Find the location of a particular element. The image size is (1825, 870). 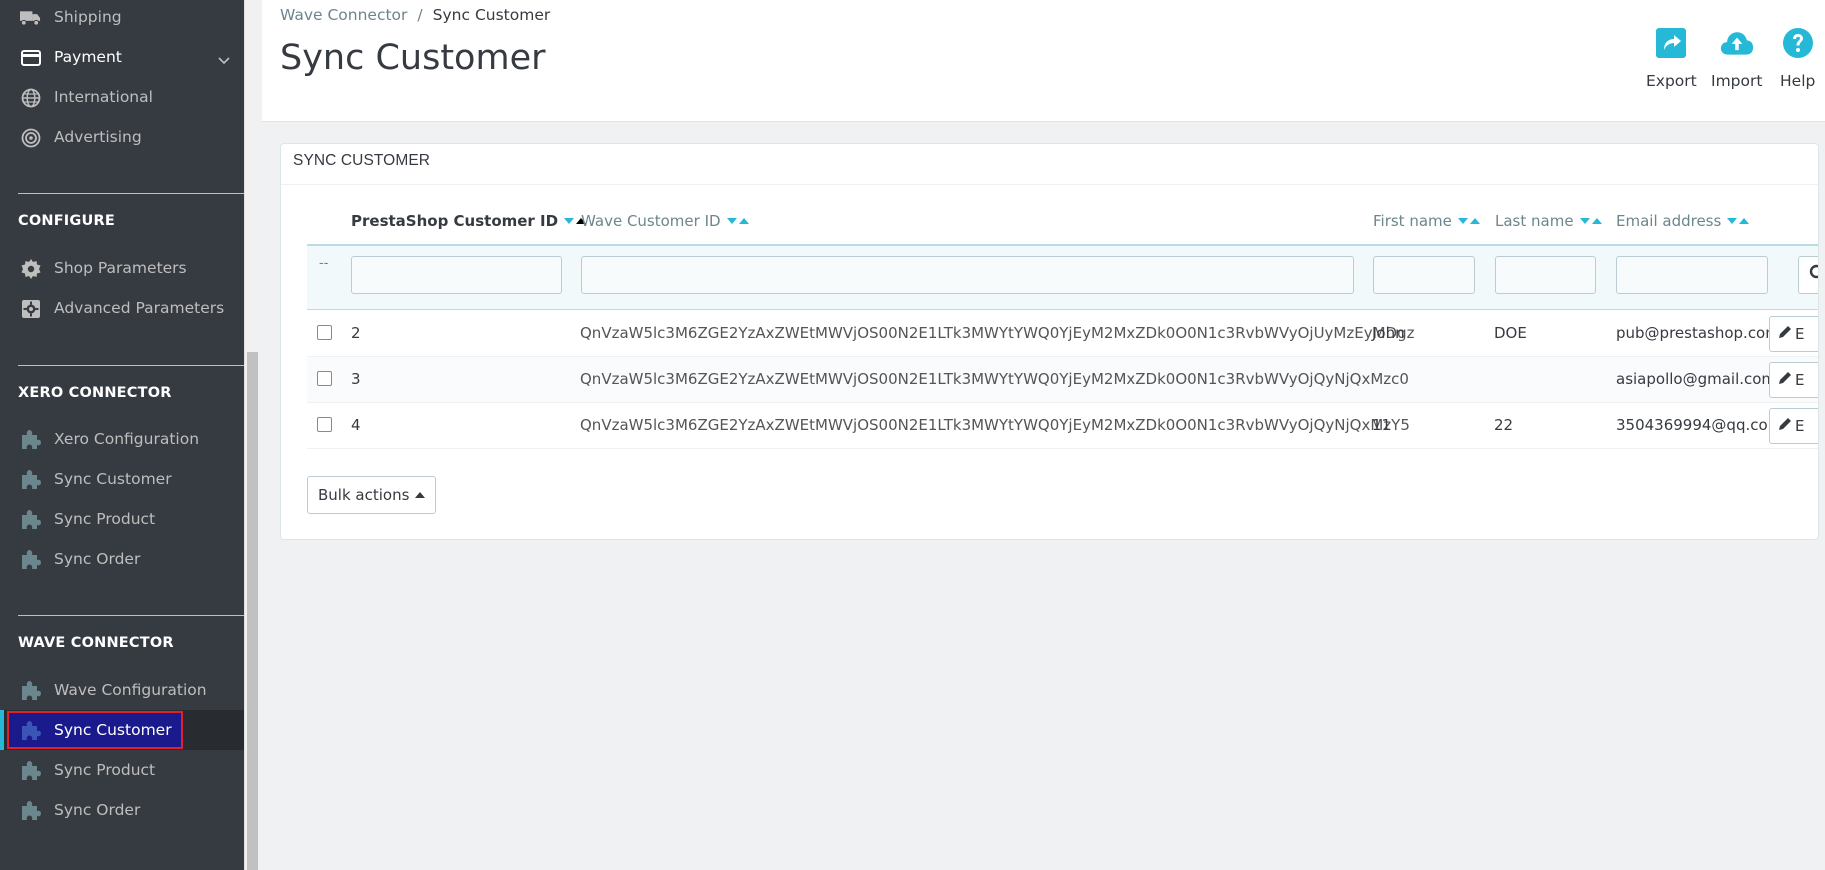

sidebar-item-payment: Payment is located at coordinates (122, 57).